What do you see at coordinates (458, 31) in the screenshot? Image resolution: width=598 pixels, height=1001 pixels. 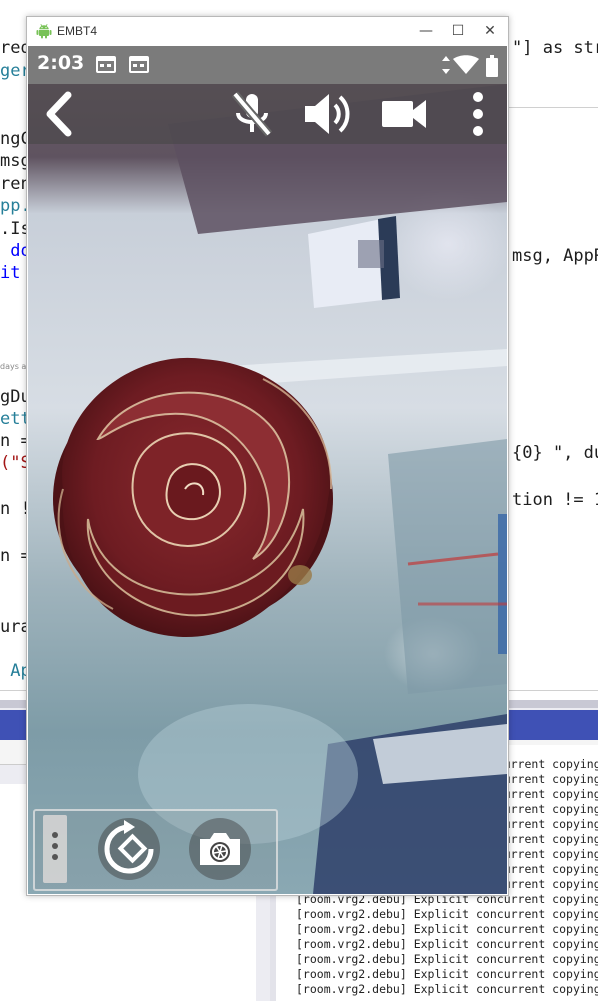 I see `maximize-button: ☐` at bounding box center [458, 31].